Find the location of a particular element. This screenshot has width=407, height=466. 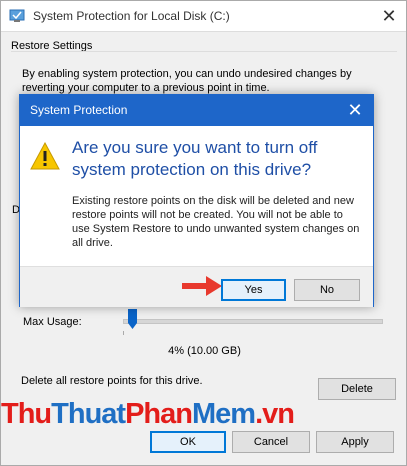

watermark-part: Mem is located at coordinates (224, 414).